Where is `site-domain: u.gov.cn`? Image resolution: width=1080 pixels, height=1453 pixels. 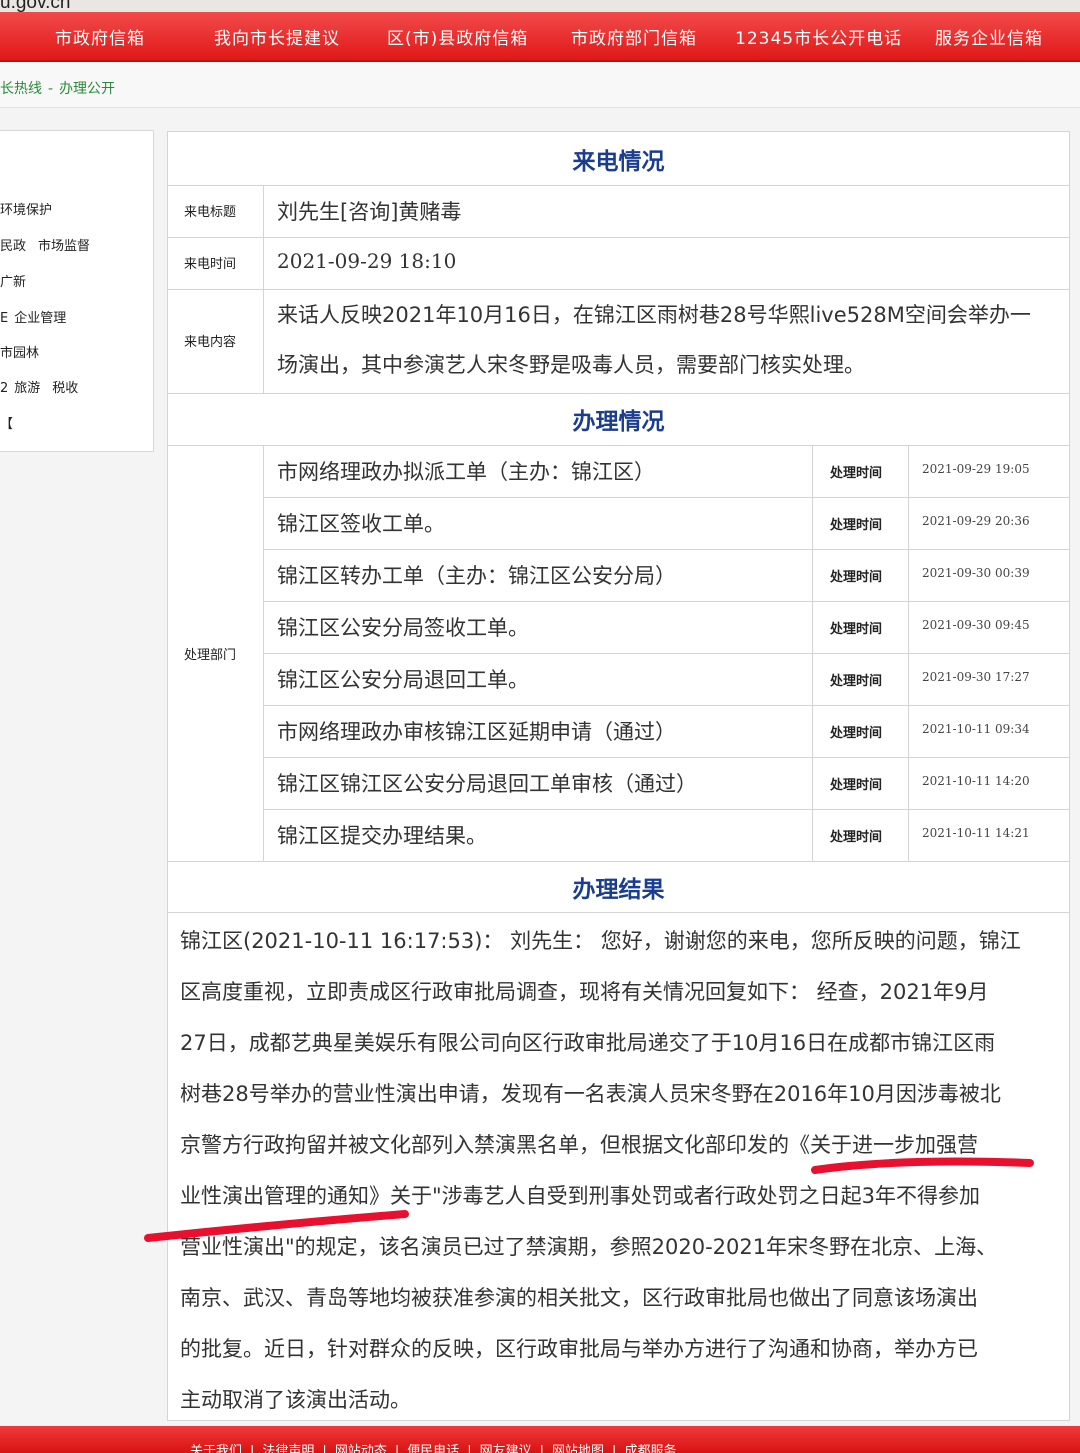
site-domain: u.gov.cn is located at coordinates (35, 6).